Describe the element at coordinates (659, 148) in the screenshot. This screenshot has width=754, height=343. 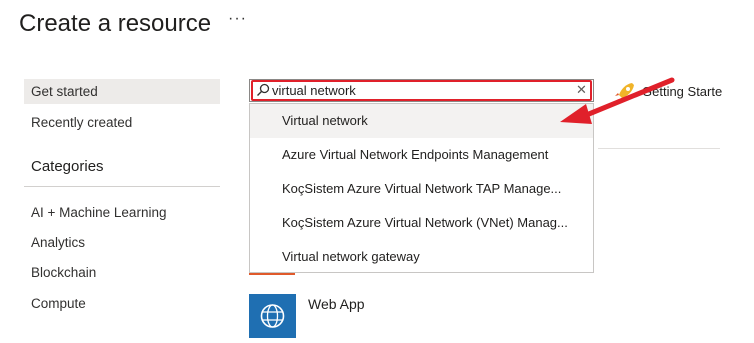
I see `content-divider` at that location.